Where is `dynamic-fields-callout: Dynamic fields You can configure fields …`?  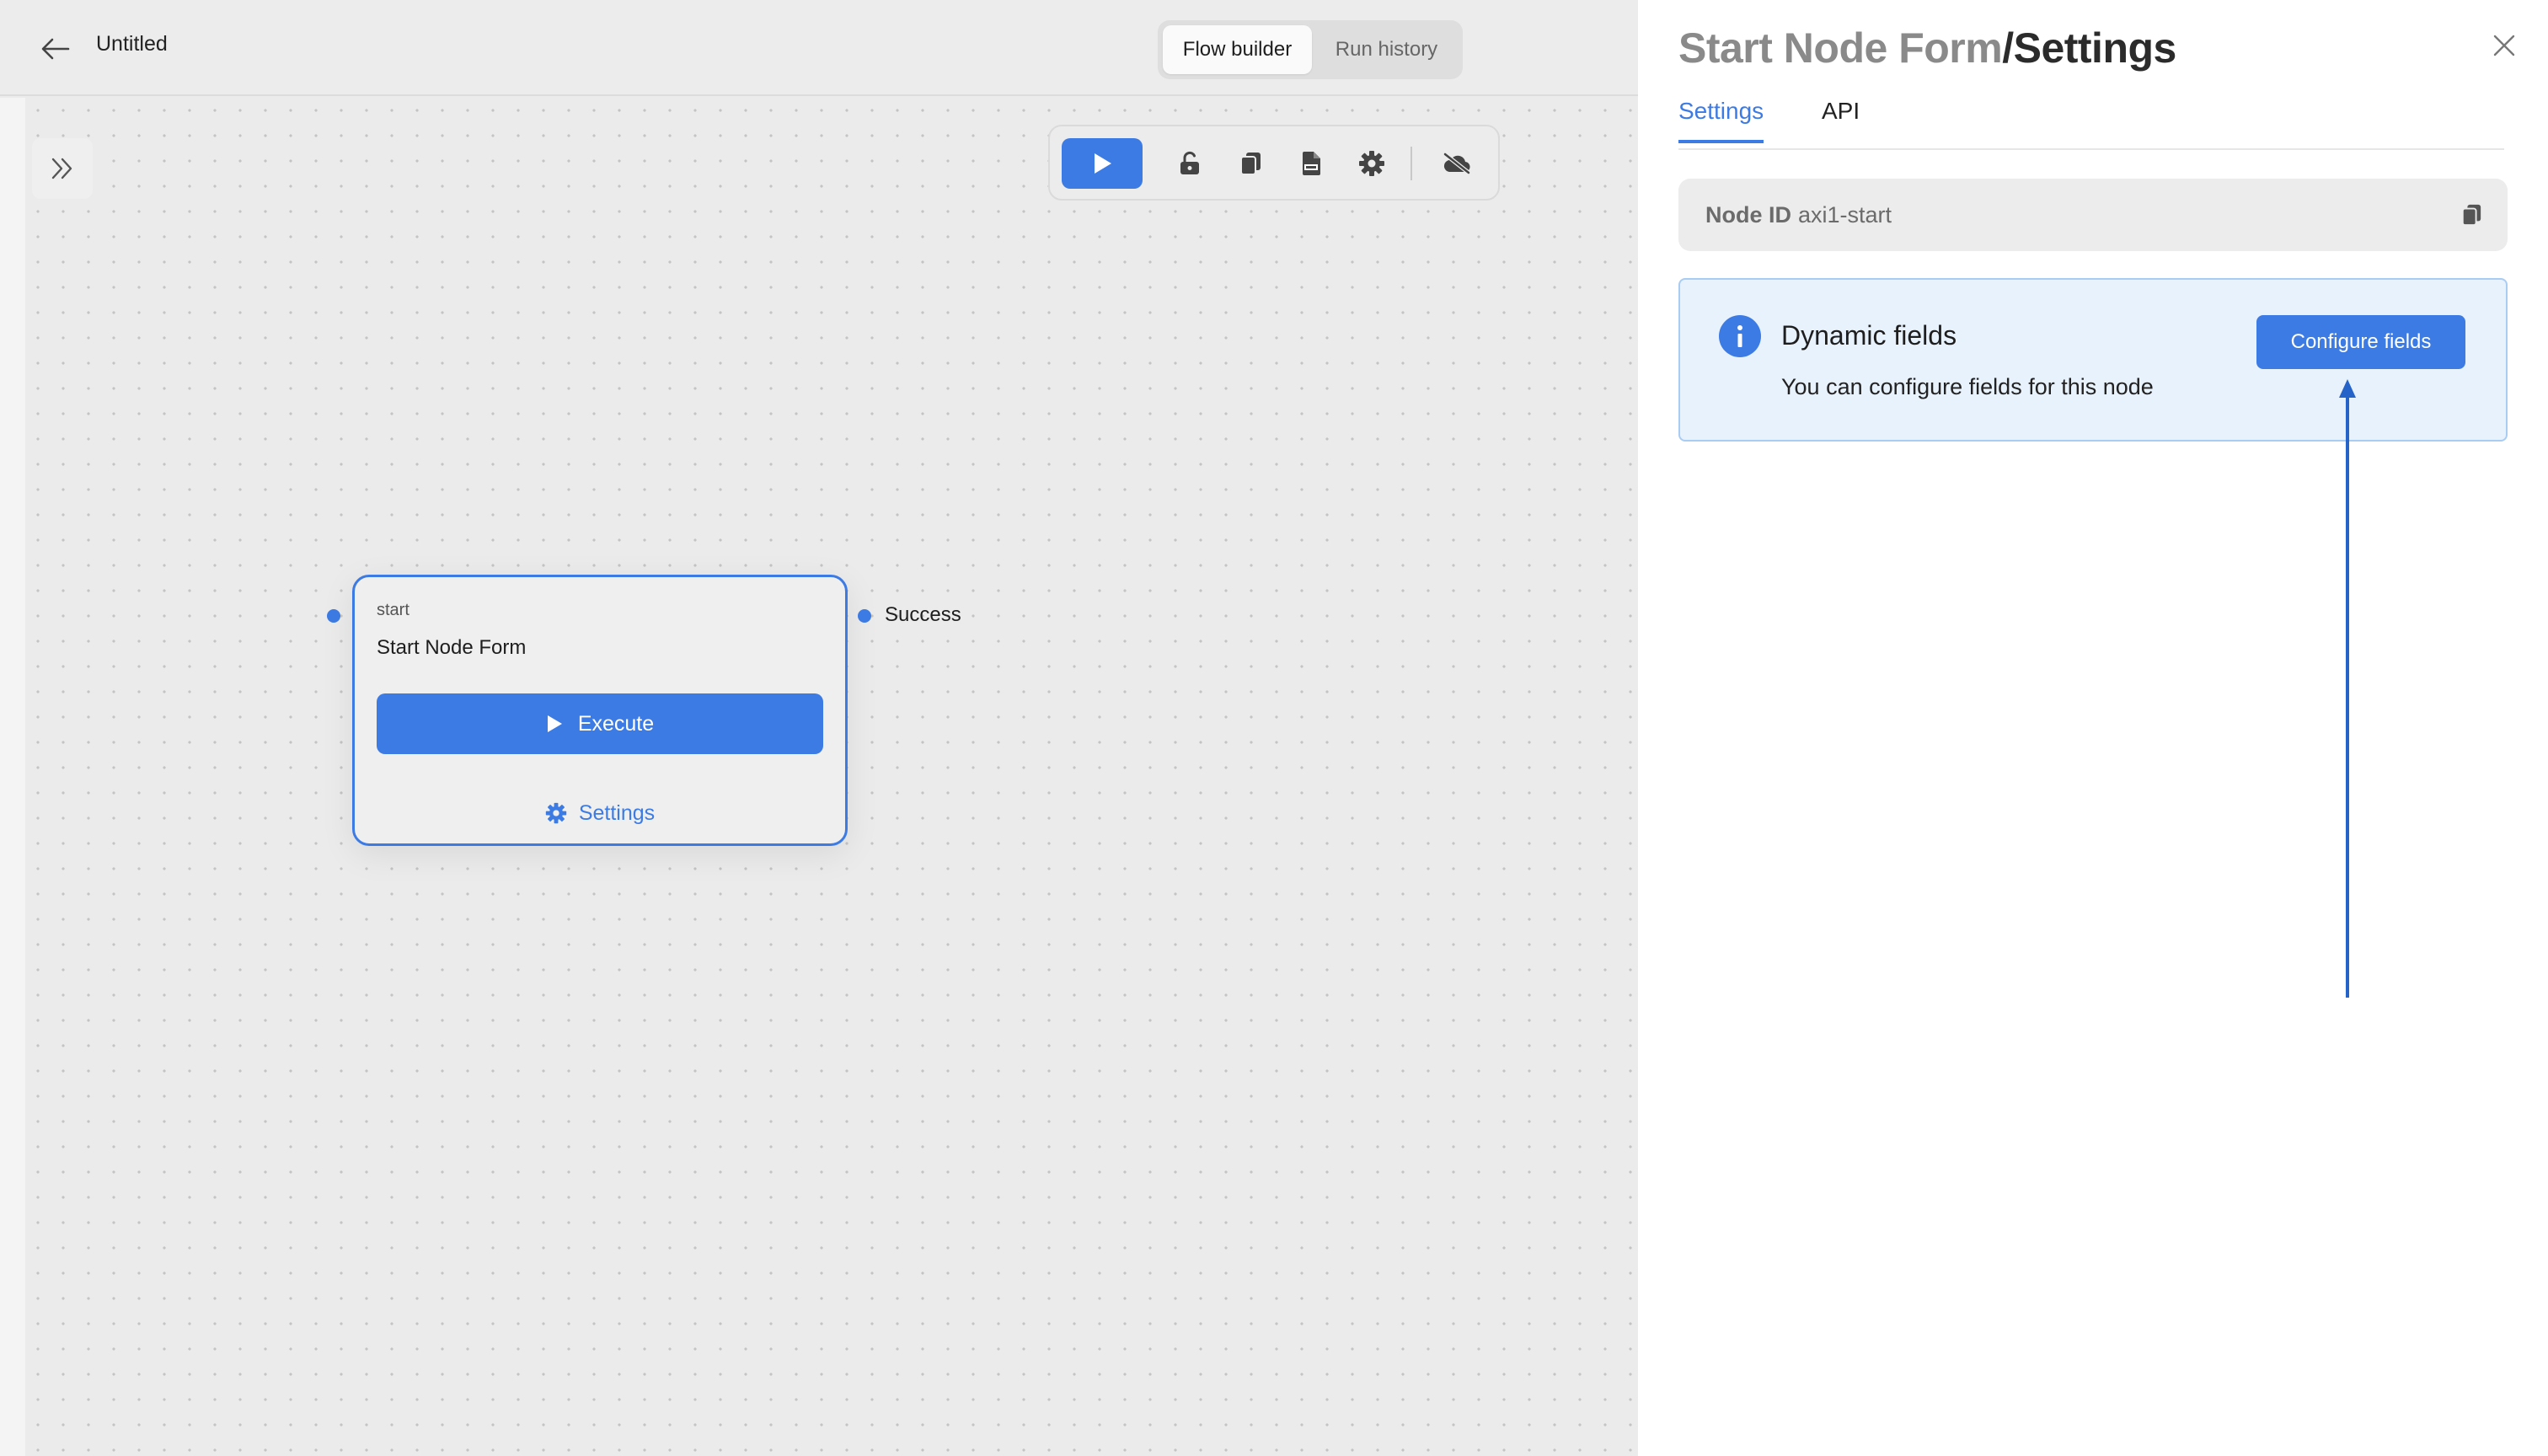
dynamic-fields-callout: Dynamic fields You can configure fields … is located at coordinates (2093, 360).